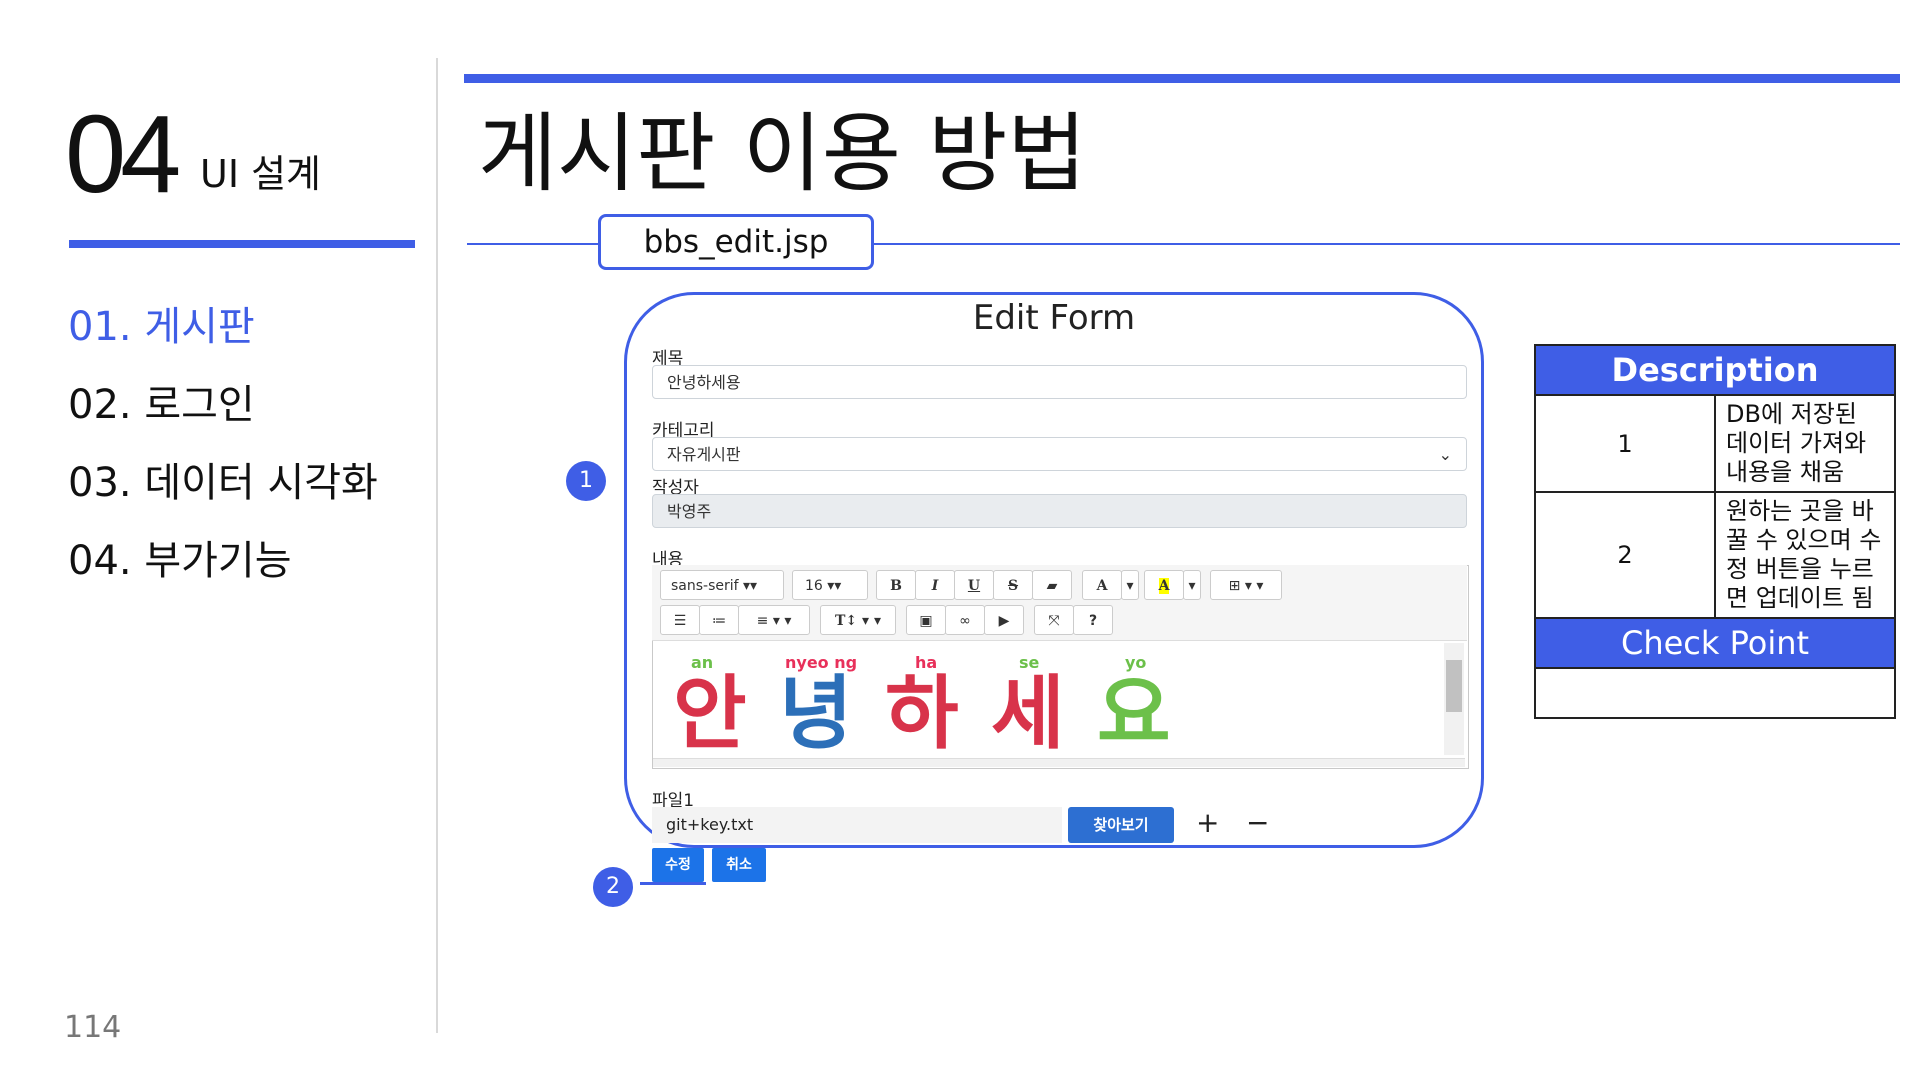 The height and width of the screenshot is (1070, 1912). I want to click on help-button: ?, so click(1093, 620).